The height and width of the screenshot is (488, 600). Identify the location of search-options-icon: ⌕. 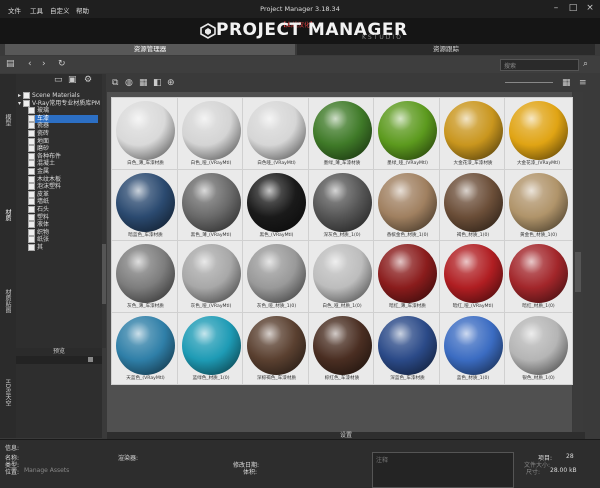
(585, 64).